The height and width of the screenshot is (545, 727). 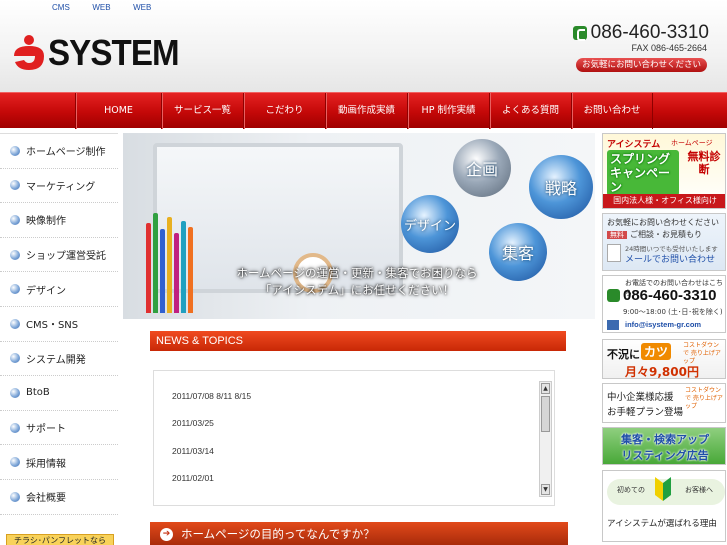 What do you see at coordinates (669, 48) in the screenshot?
I see `header-fax: FAX 086-465-2664` at bounding box center [669, 48].